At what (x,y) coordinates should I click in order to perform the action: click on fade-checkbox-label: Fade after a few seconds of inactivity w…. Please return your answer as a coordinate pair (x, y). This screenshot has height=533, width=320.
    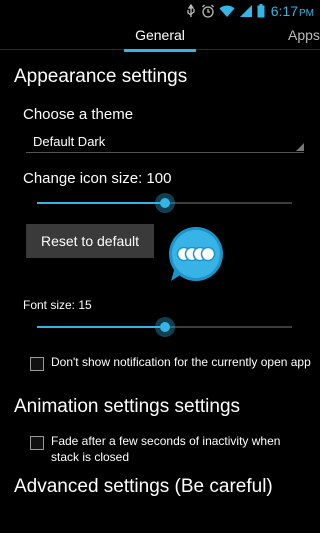
    Looking at the image, I should click on (166, 449).